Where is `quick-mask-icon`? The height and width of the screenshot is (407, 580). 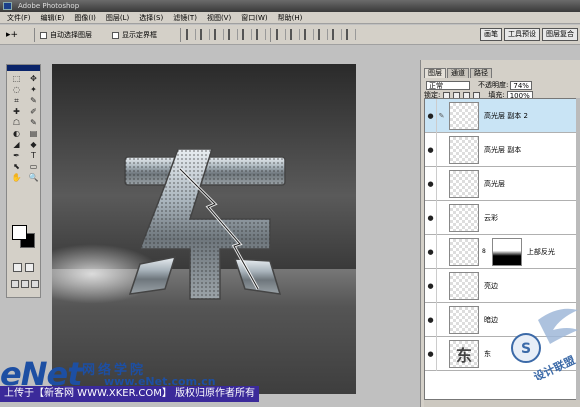
quick-mask-icon is located at coordinates (29, 267).